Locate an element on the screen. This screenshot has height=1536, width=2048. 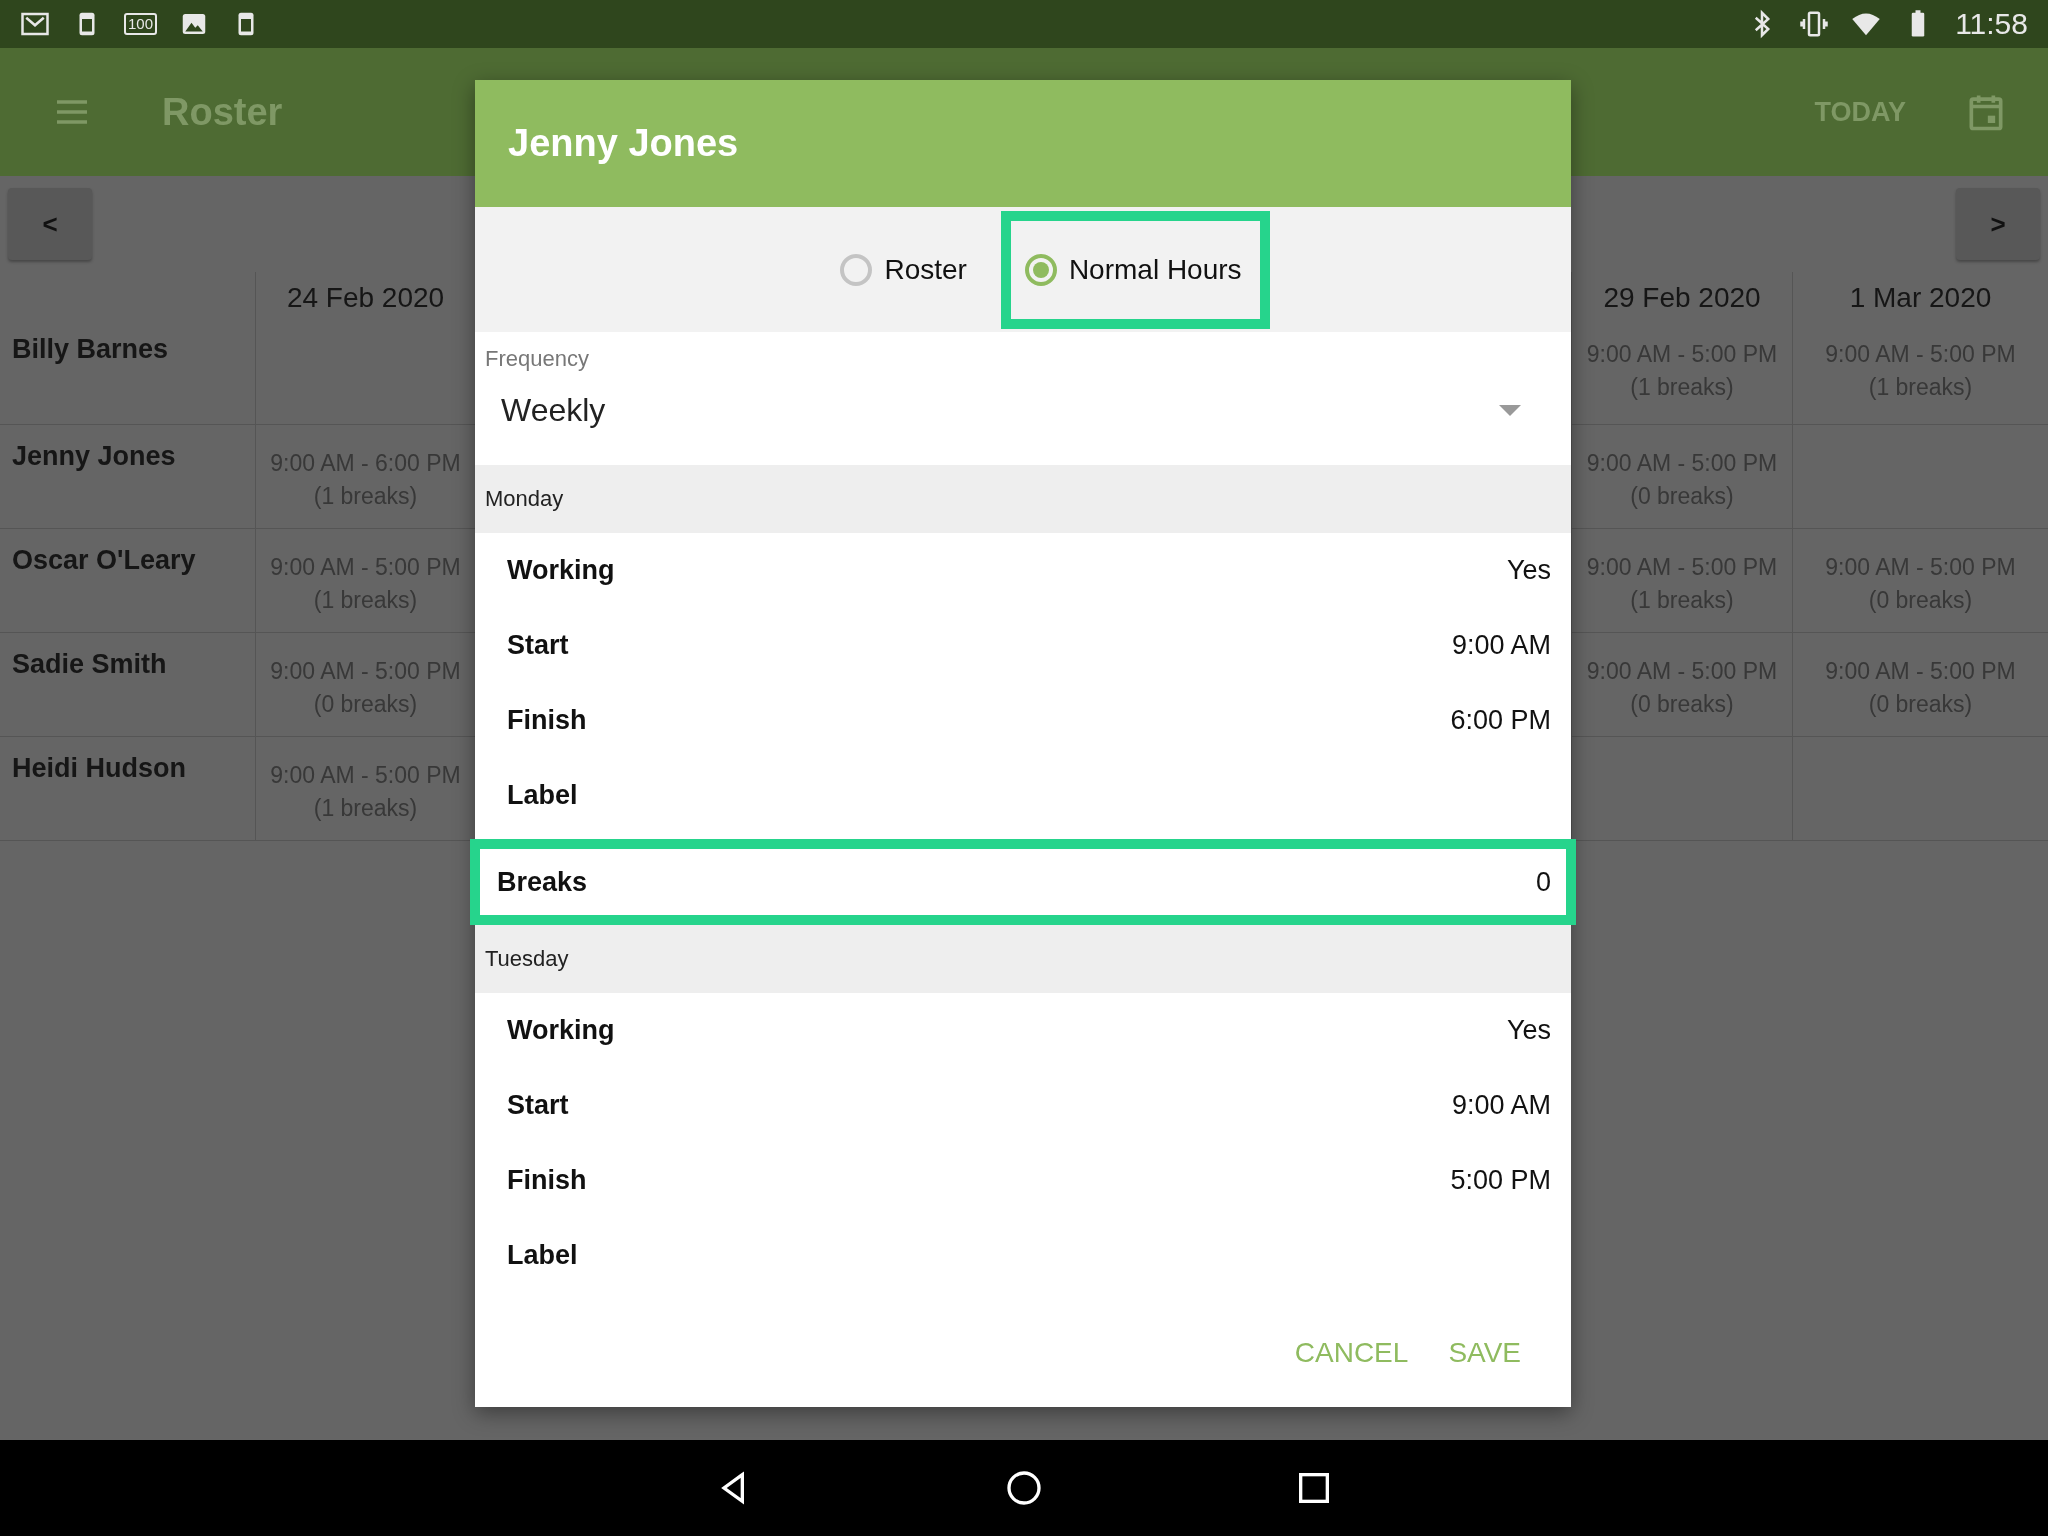
caret-icon is located at coordinates (1510, 410).